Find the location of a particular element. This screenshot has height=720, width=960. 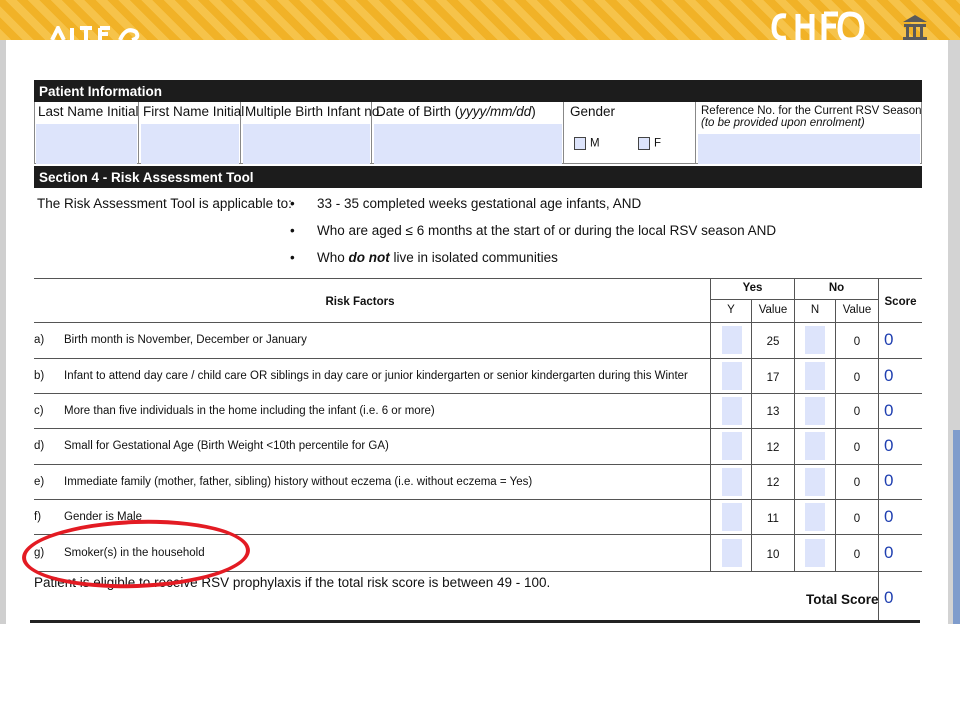

gender-m-option: M is located at coordinates (587, 143).